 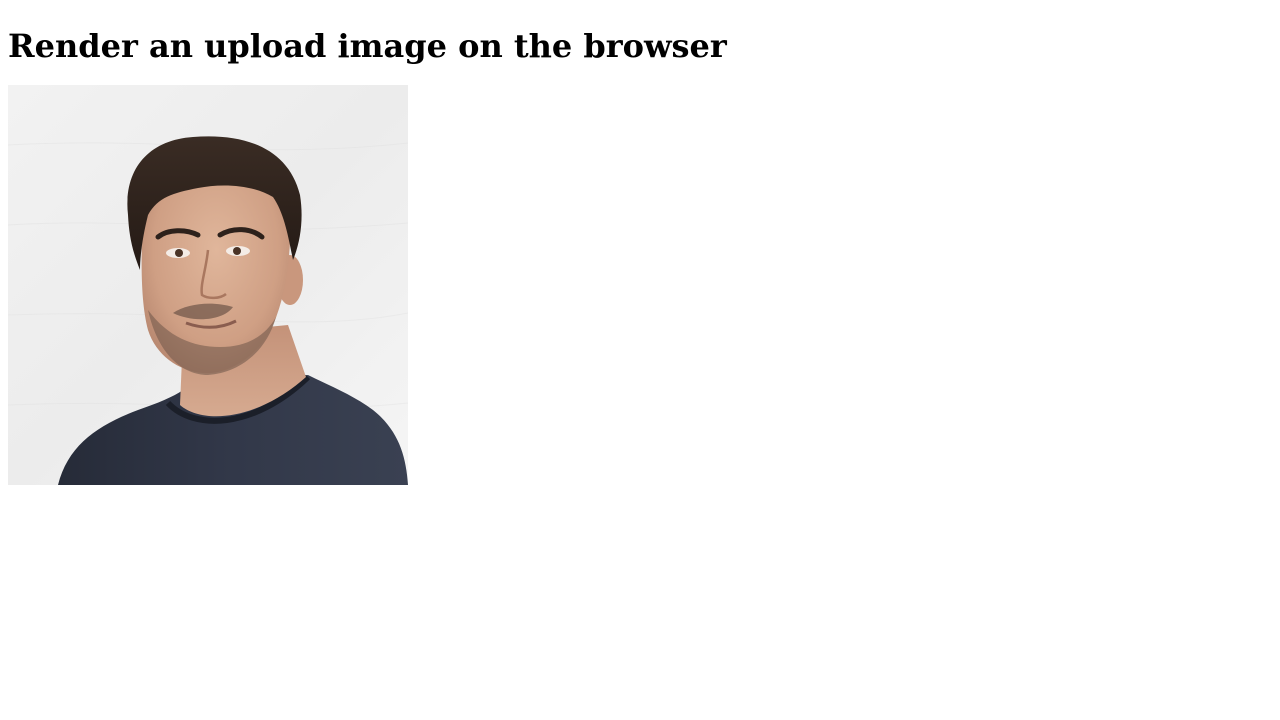 I want to click on page-title: Render an upload image on the browser, so click(x=367, y=46).